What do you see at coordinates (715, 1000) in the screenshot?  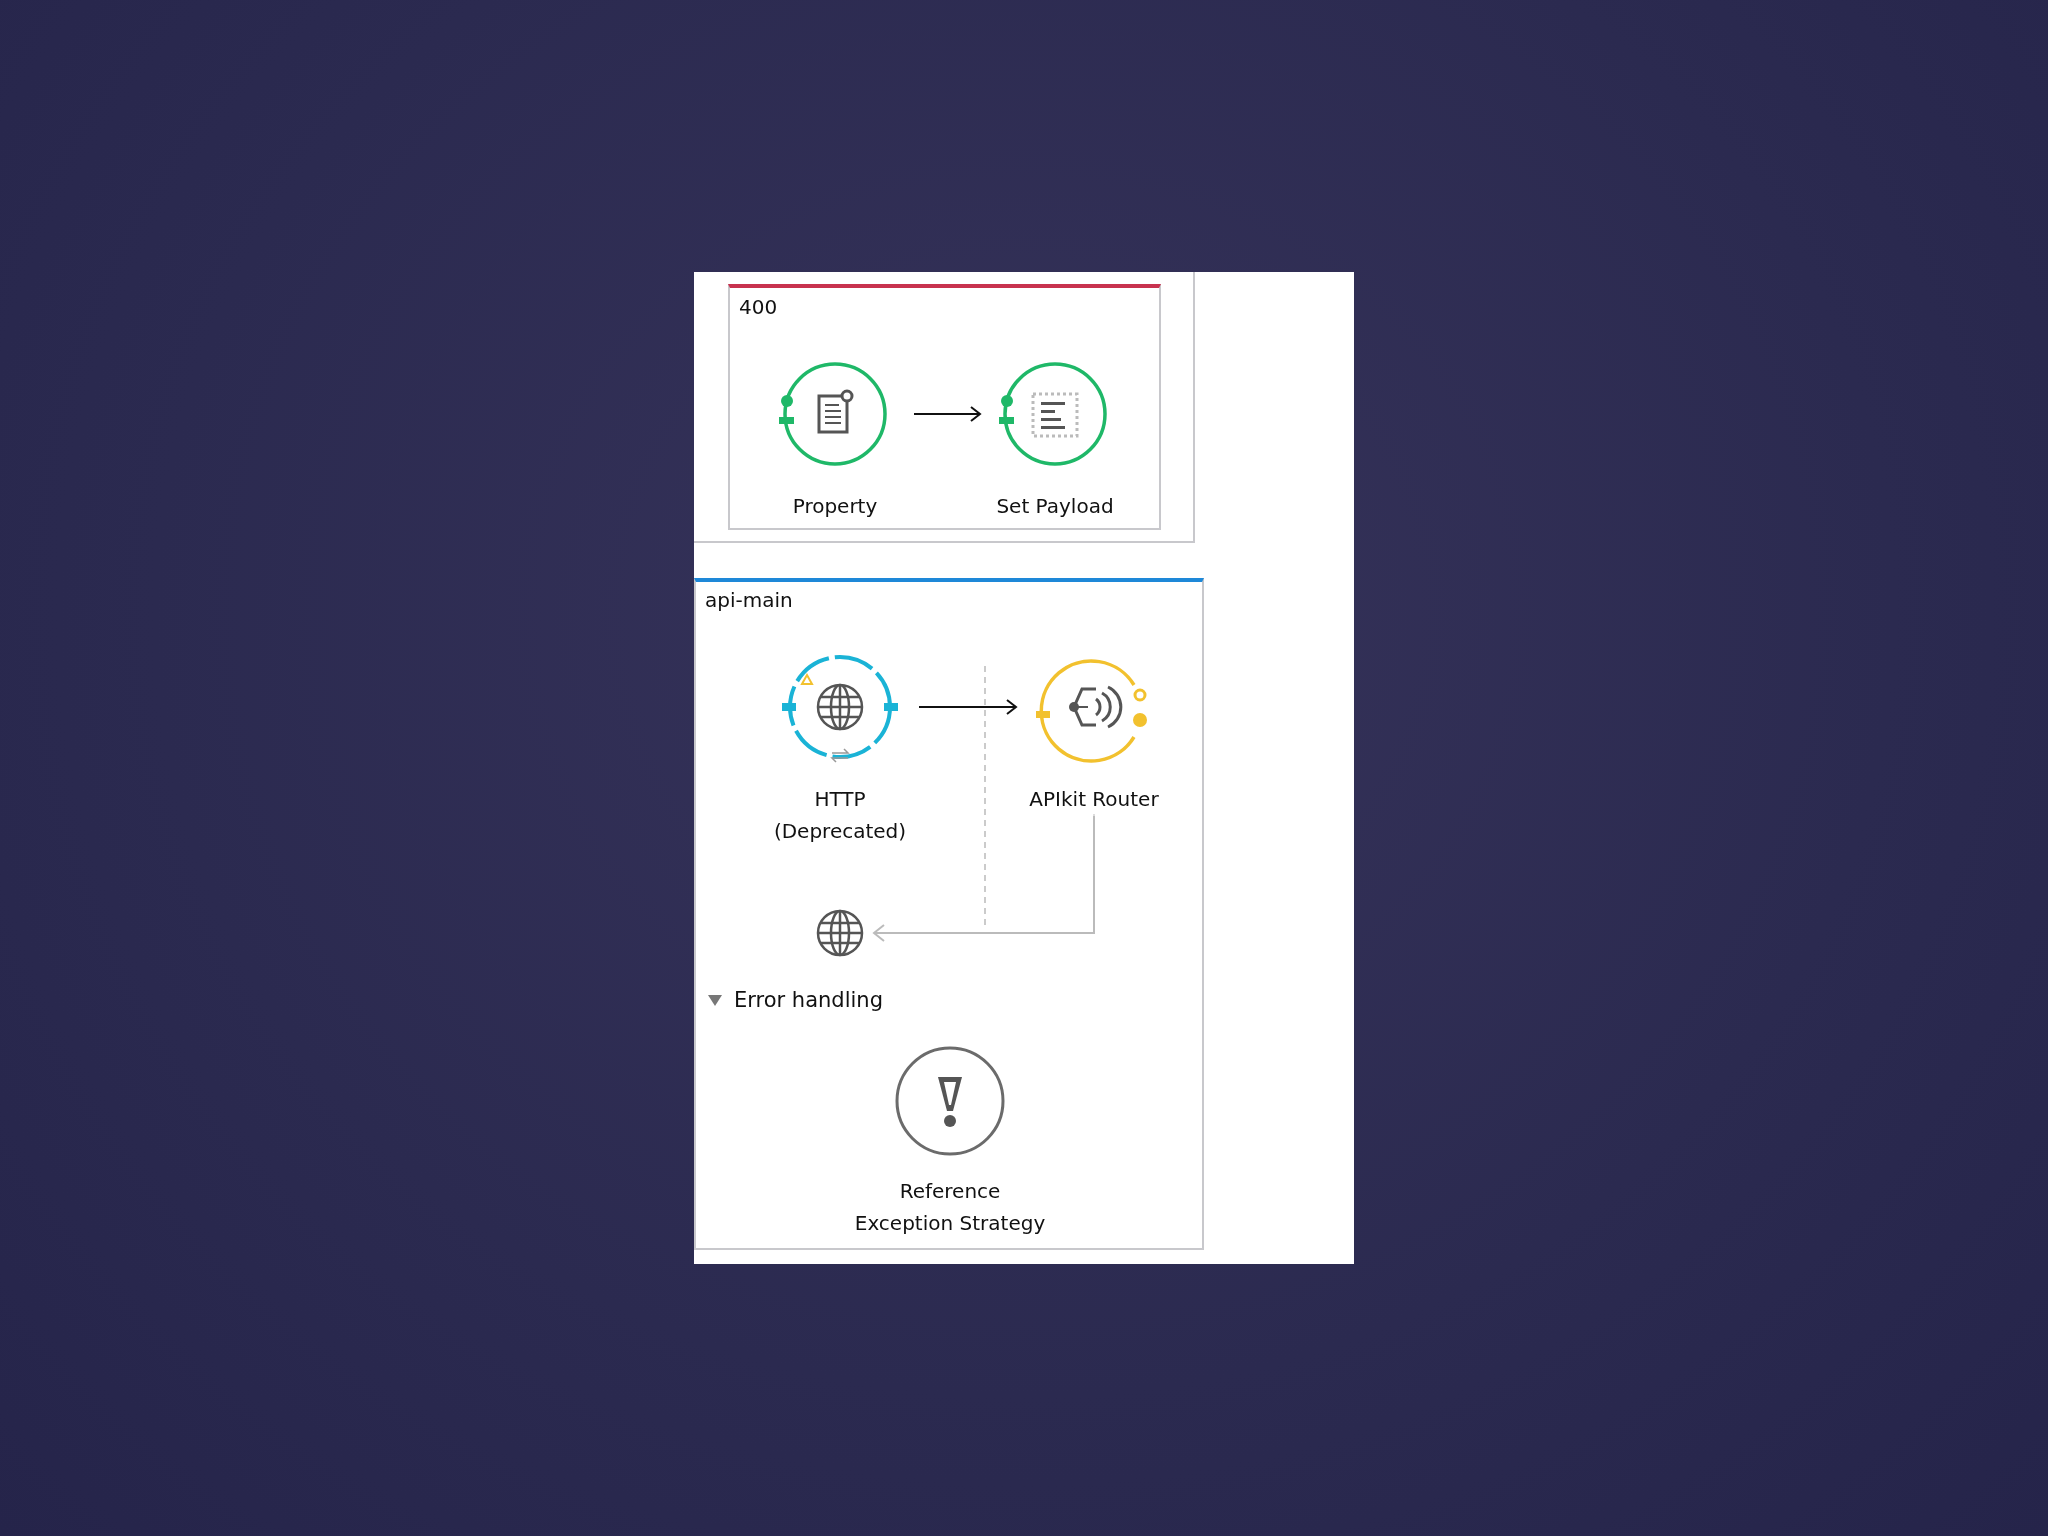 I see `caret-icon` at bounding box center [715, 1000].